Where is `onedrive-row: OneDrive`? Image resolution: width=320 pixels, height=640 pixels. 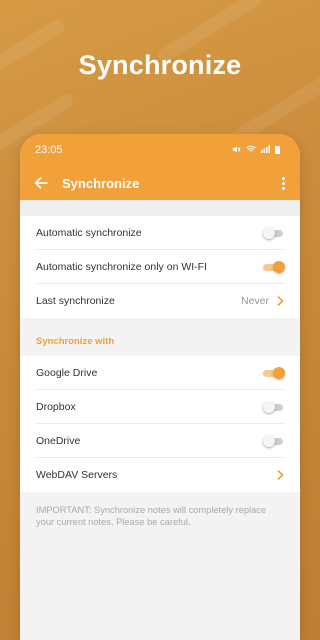 onedrive-row: OneDrive is located at coordinates (160, 441).